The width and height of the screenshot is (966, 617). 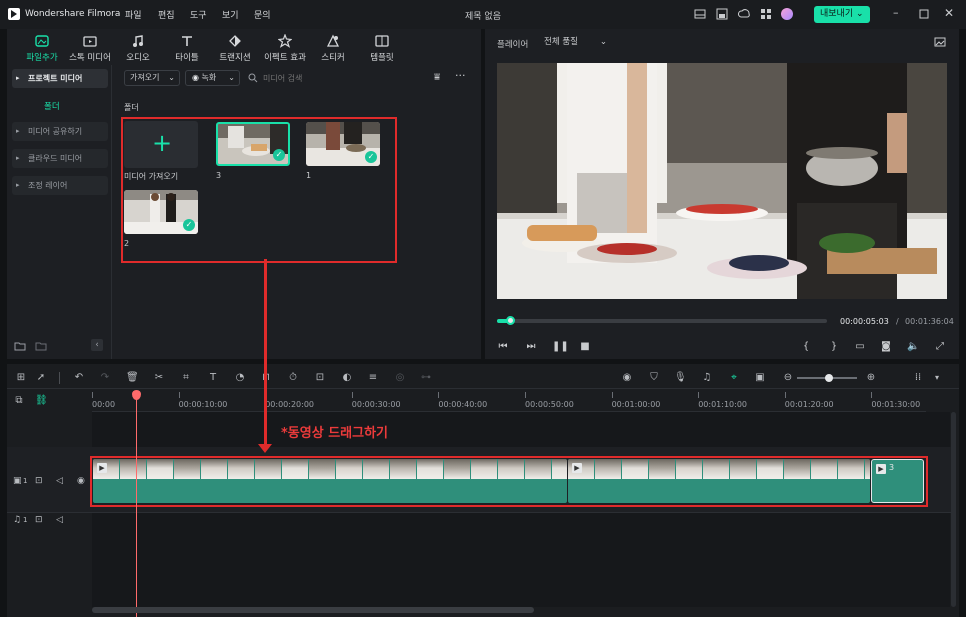 I want to click on snap-icon: ⌖, so click(x=734, y=378).